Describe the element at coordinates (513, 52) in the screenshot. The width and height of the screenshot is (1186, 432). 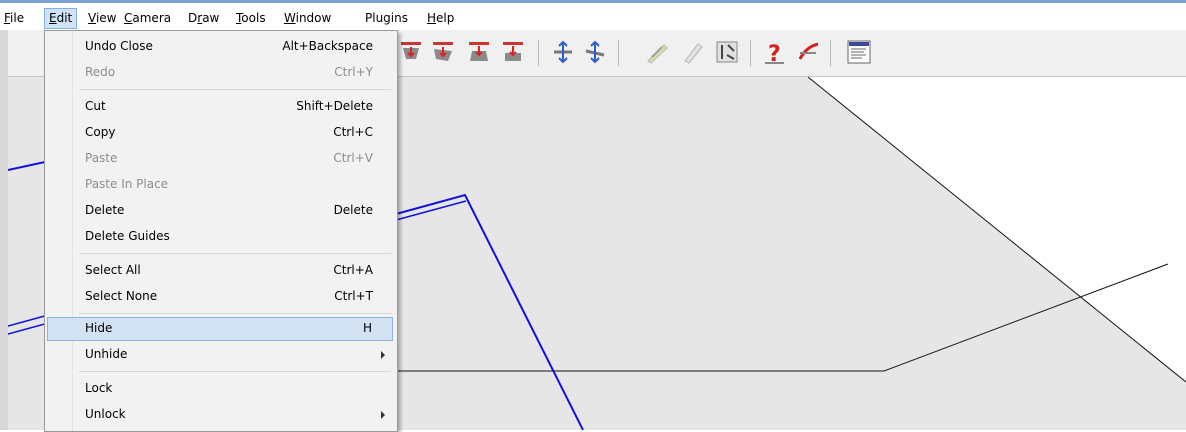
I see `align-bottom-alt-icon` at that location.